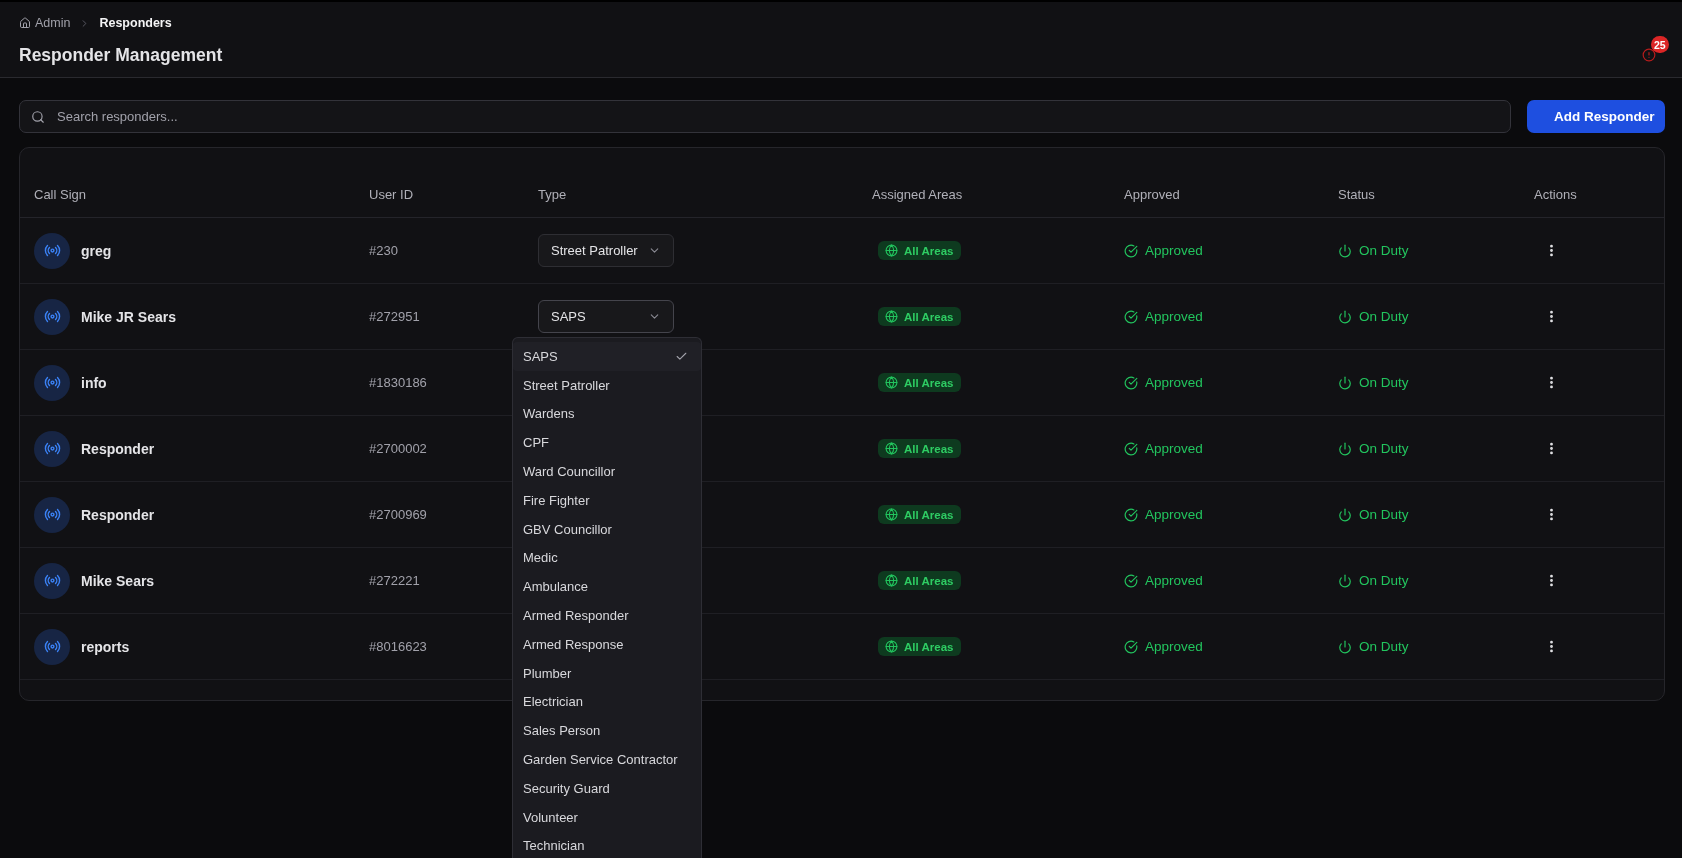 The width and height of the screenshot is (1682, 858). What do you see at coordinates (394, 580) in the screenshot?
I see `user-id: #272221` at bounding box center [394, 580].